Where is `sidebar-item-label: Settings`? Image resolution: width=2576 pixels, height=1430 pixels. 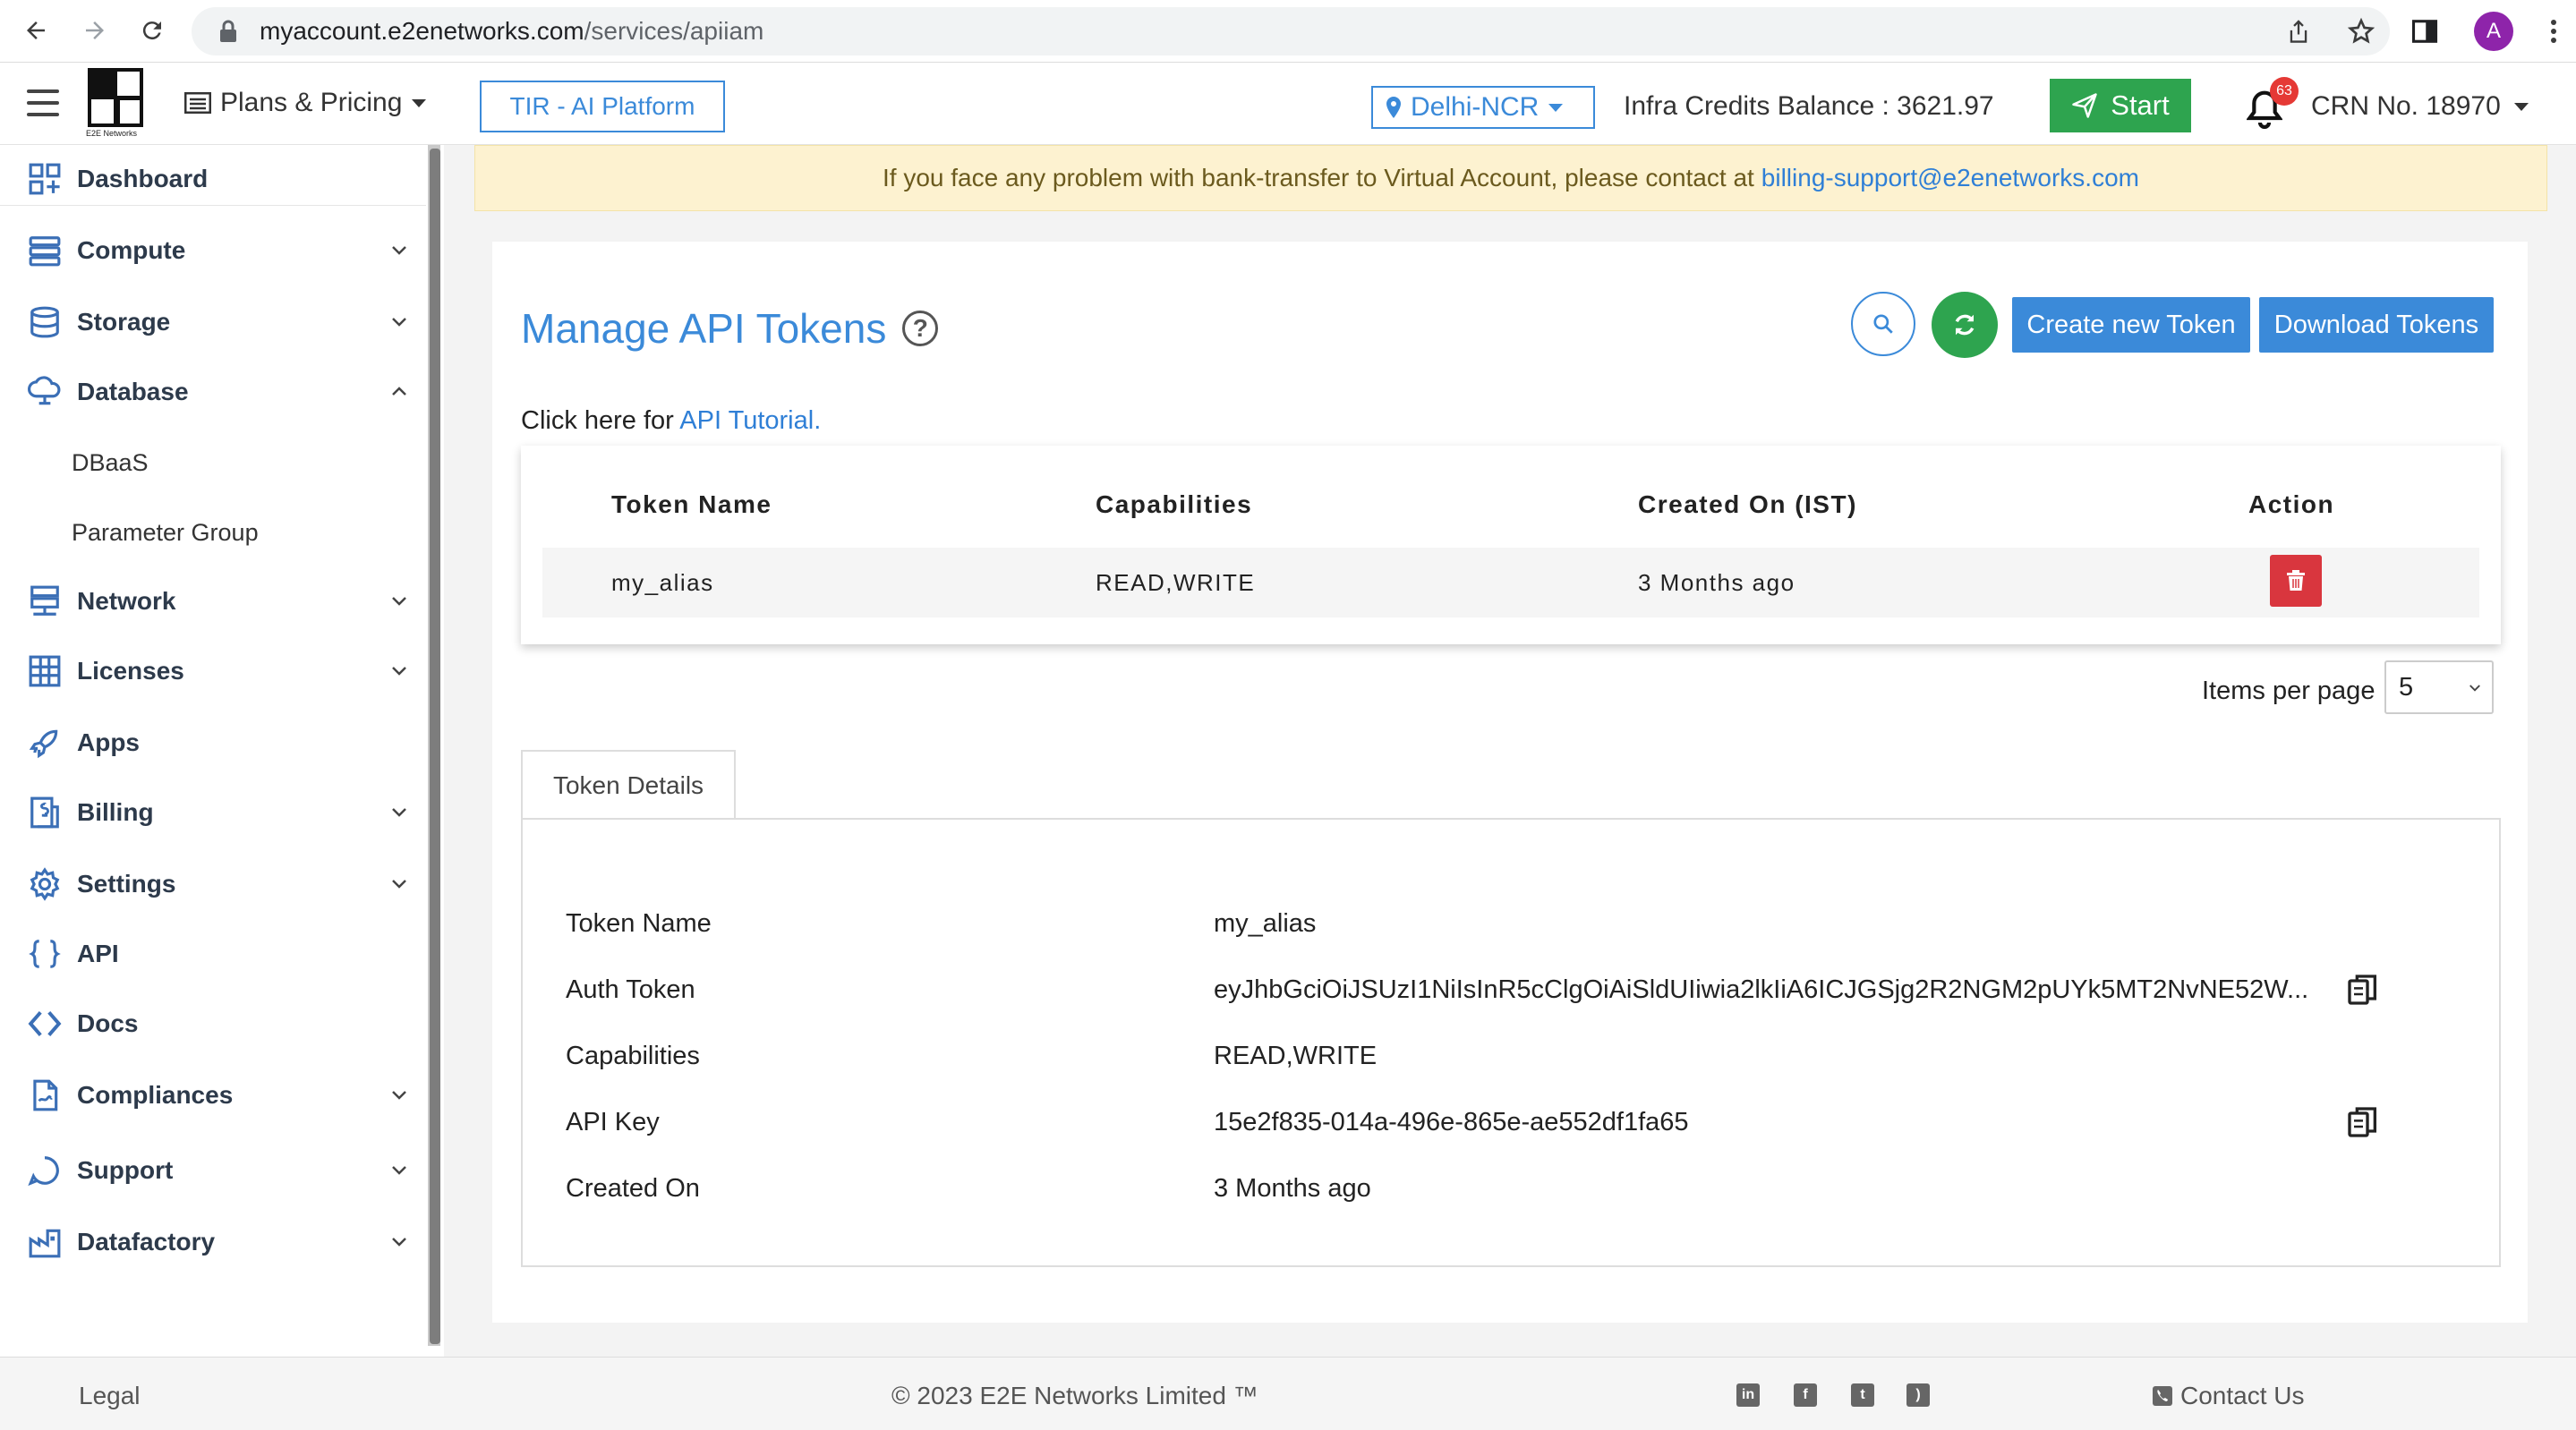
sidebar-item-label: Settings is located at coordinates (126, 884).